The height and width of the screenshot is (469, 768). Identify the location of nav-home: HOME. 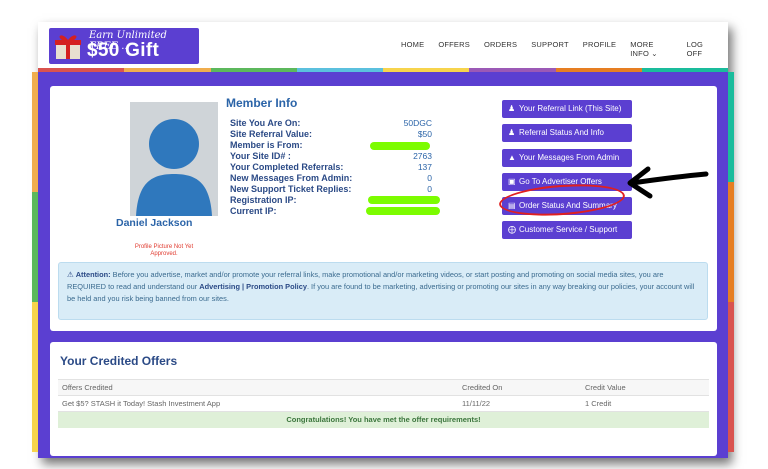
(412, 49).